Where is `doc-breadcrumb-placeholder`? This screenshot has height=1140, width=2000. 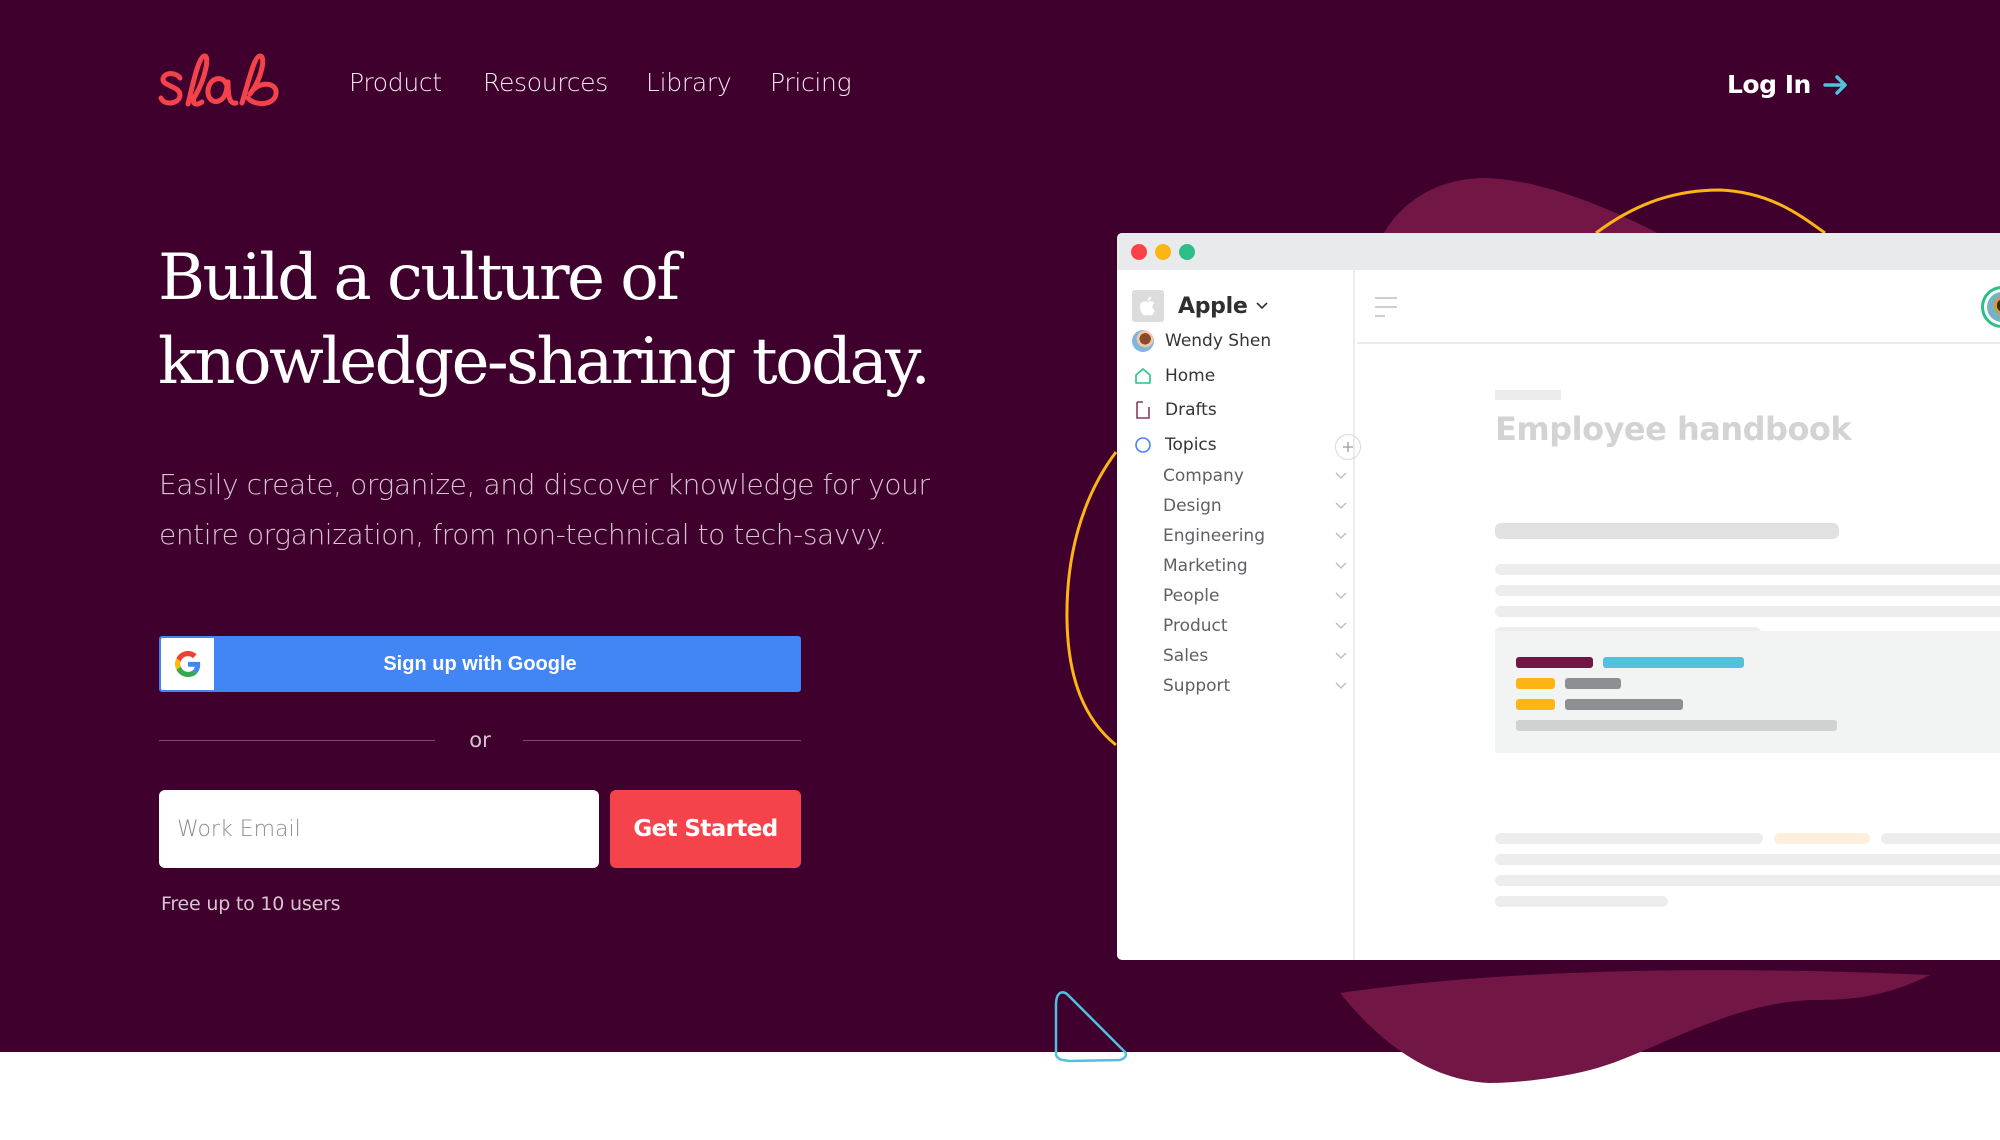
doc-breadcrumb-placeholder is located at coordinates (1528, 395).